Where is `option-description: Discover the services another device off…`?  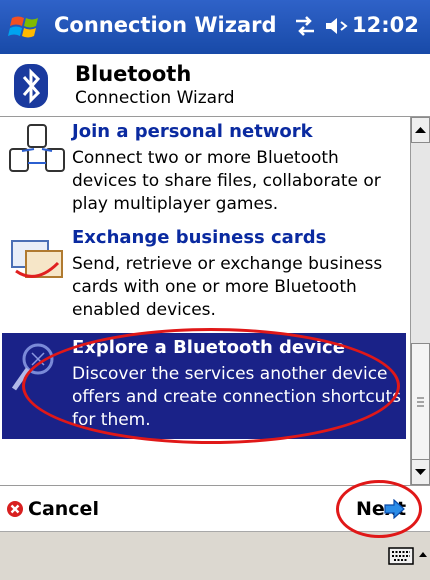
option-description: Discover the services another device off… is located at coordinates (236, 397).